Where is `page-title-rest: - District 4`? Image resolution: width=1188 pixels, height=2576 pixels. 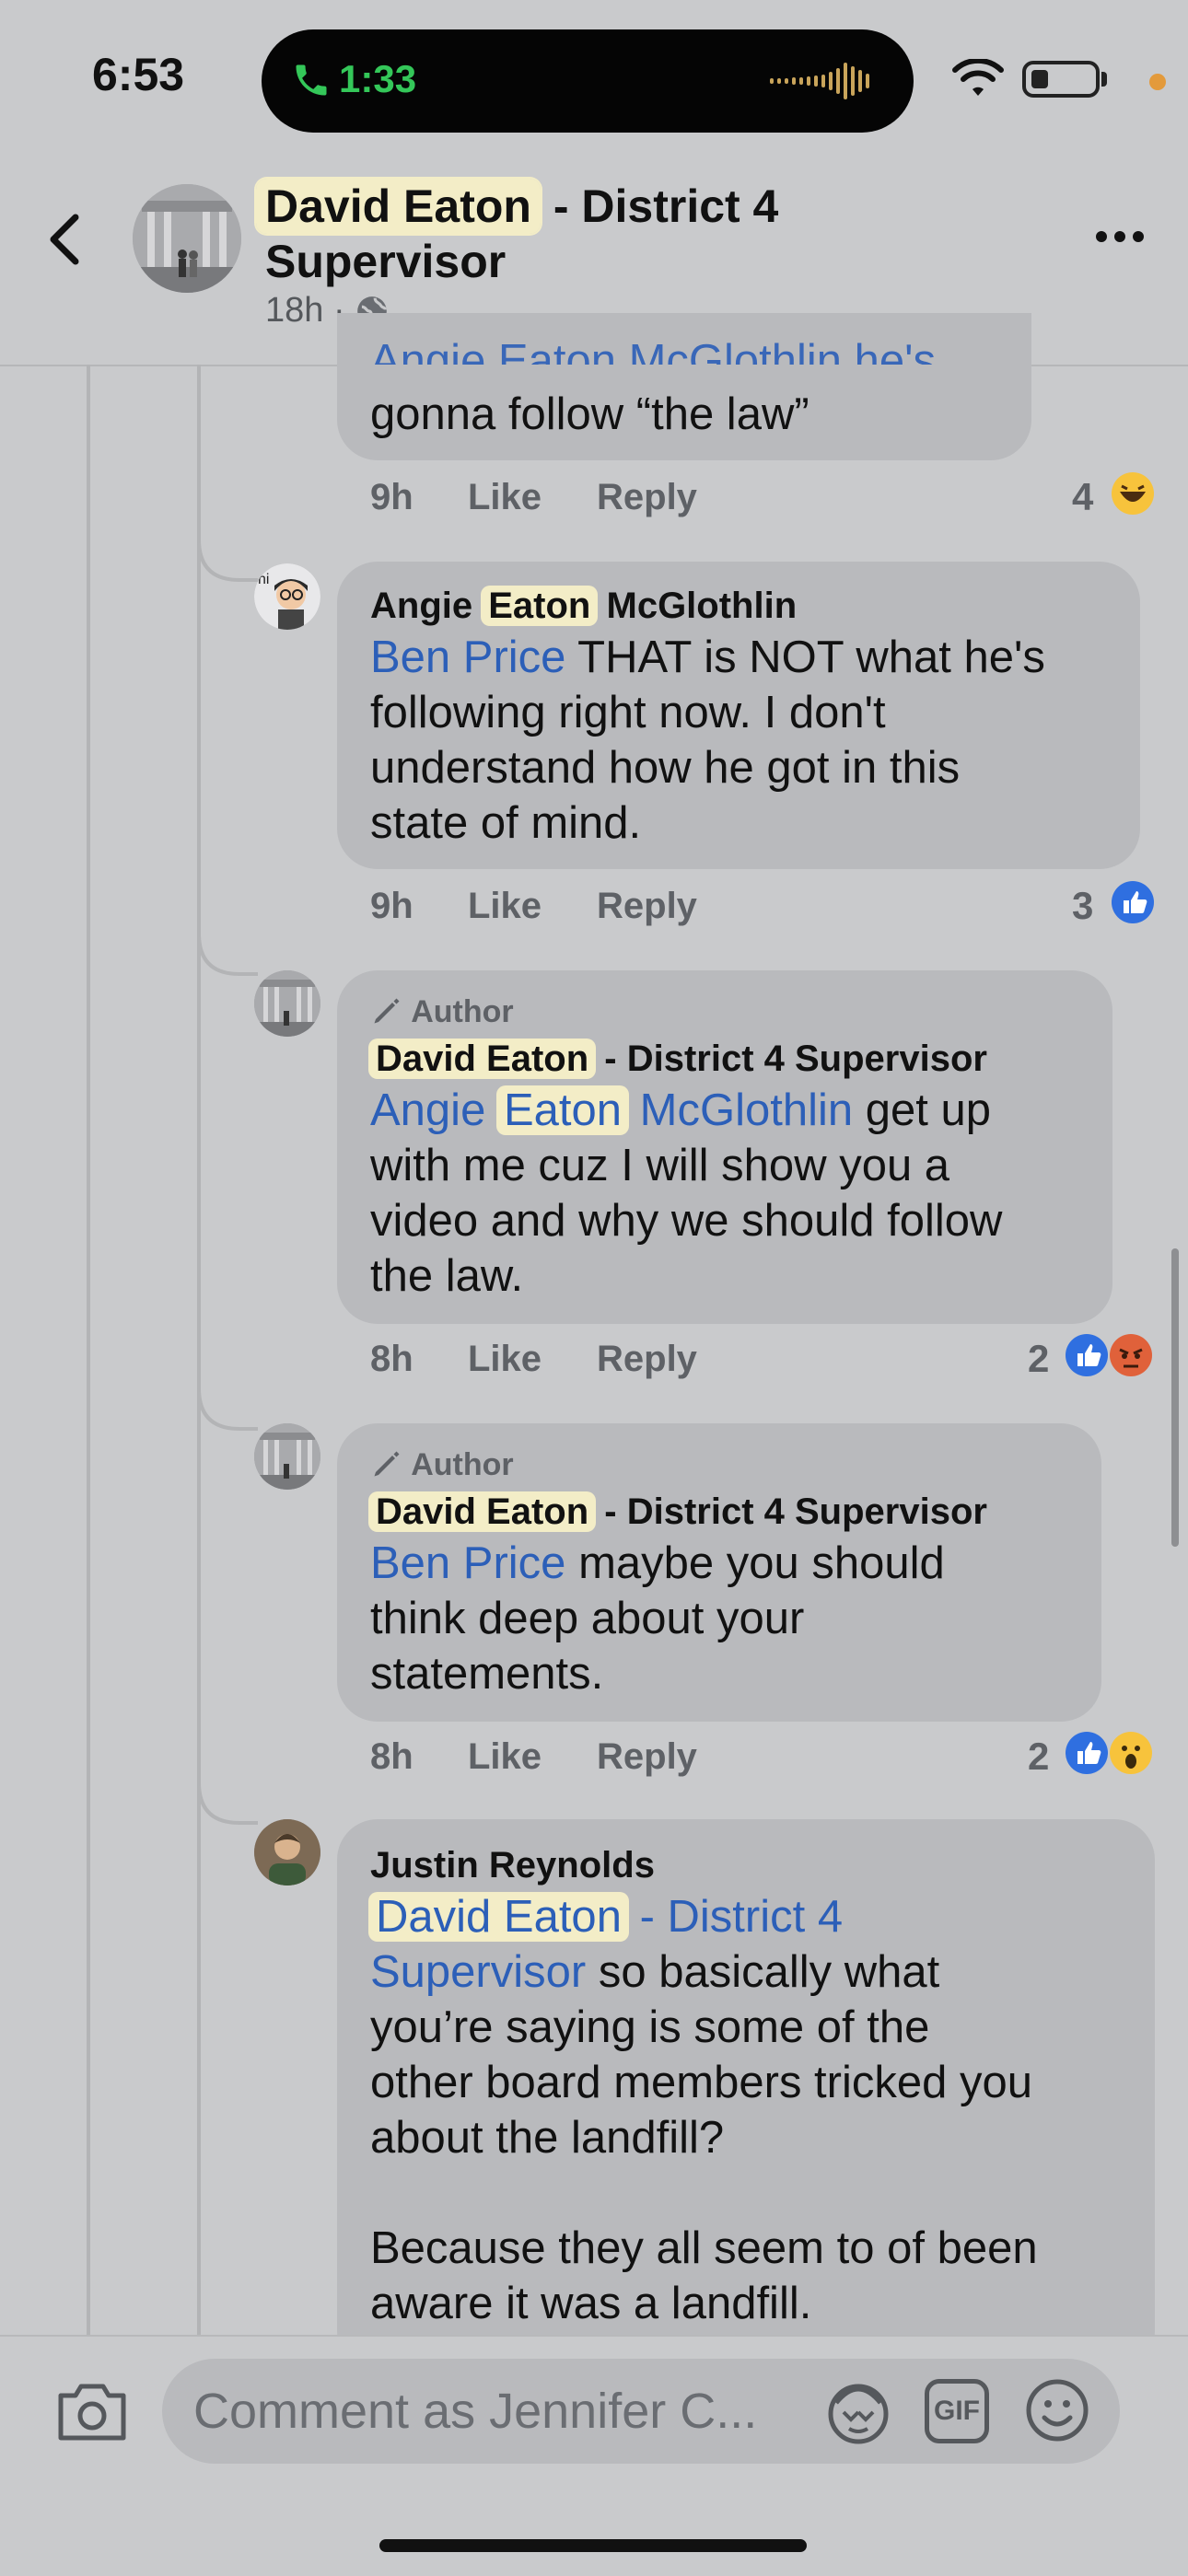
page-title-rest: - District 4 is located at coordinates (666, 206).